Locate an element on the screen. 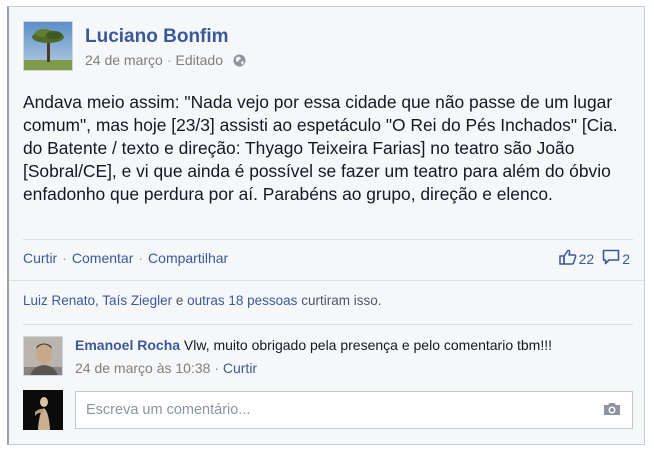 This screenshot has height=451, width=654. likes-suffix: curtiram isso. is located at coordinates (339, 300).